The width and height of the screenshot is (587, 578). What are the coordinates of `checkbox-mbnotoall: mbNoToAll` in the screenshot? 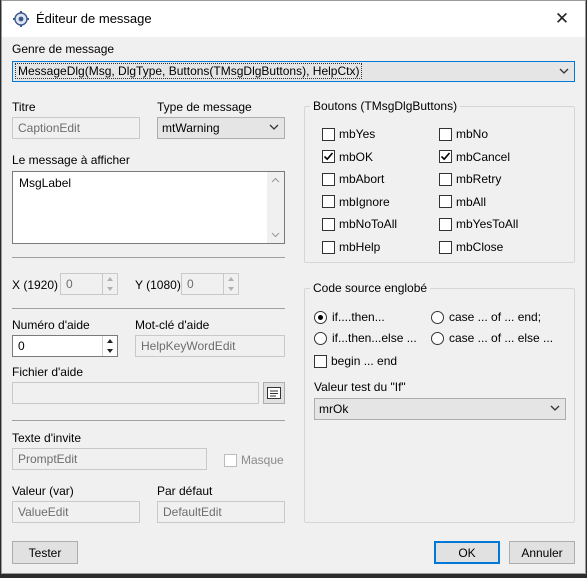 It's located at (359, 224).